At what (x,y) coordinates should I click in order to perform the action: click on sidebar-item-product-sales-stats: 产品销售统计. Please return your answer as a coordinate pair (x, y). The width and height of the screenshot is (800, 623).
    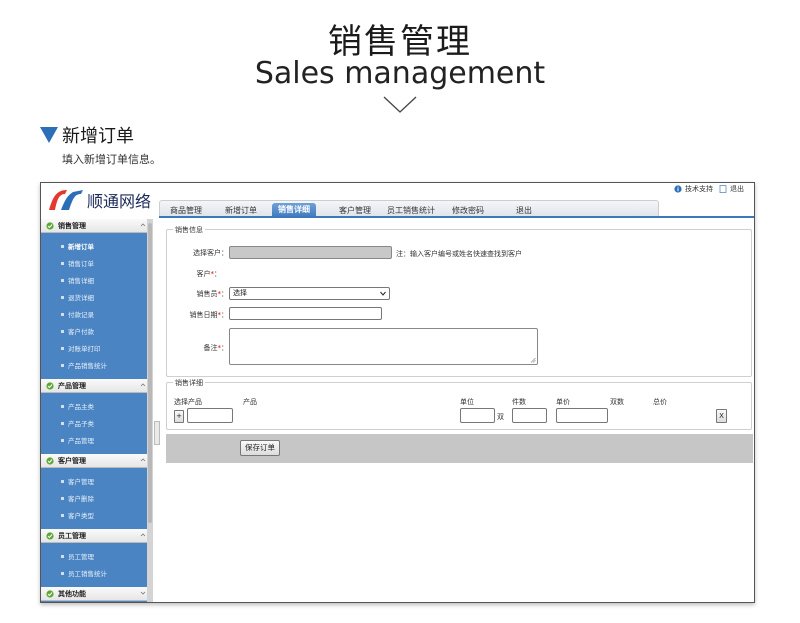
    Looking at the image, I should click on (84, 365).